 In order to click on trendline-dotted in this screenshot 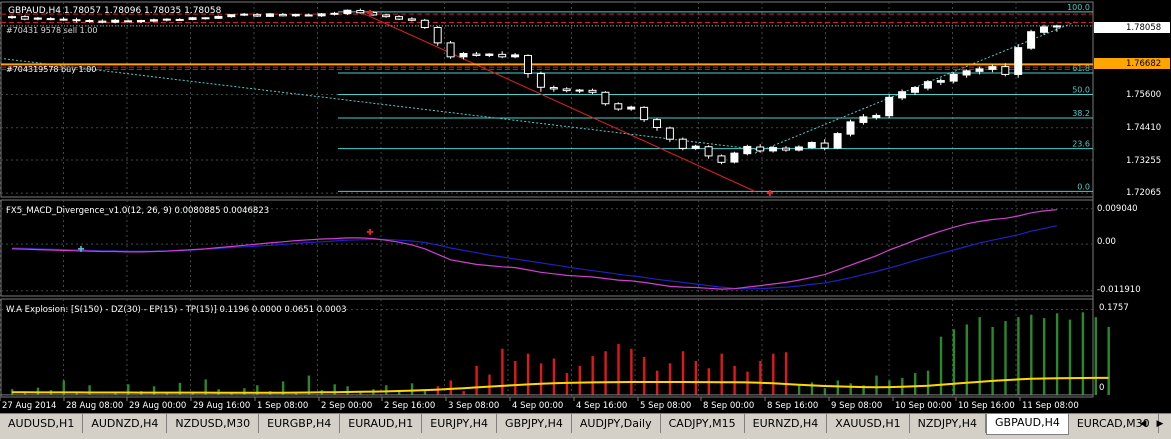, I will do `click(382, 104)`.